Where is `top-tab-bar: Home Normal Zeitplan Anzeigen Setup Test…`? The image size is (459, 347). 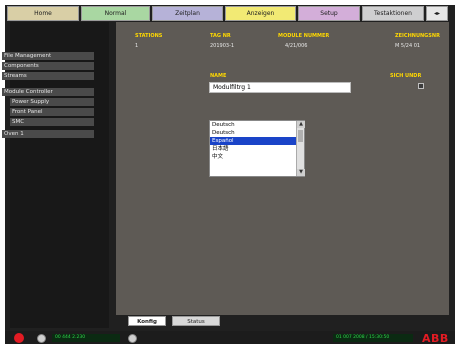
top-tab-bar: Home Normal Zeitplan Anzeigen Setup Test… is located at coordinates (230, 13).